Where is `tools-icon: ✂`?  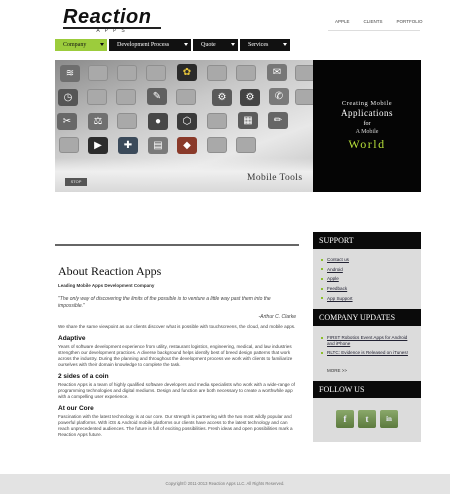
tools-icon: ✂ is located at coordinates (67, 121).